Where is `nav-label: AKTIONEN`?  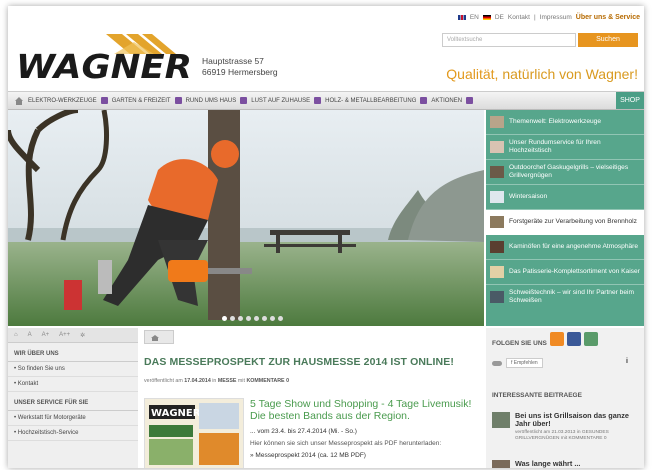 nav-label: AKTIONEN is located at coordinates (447, 100).